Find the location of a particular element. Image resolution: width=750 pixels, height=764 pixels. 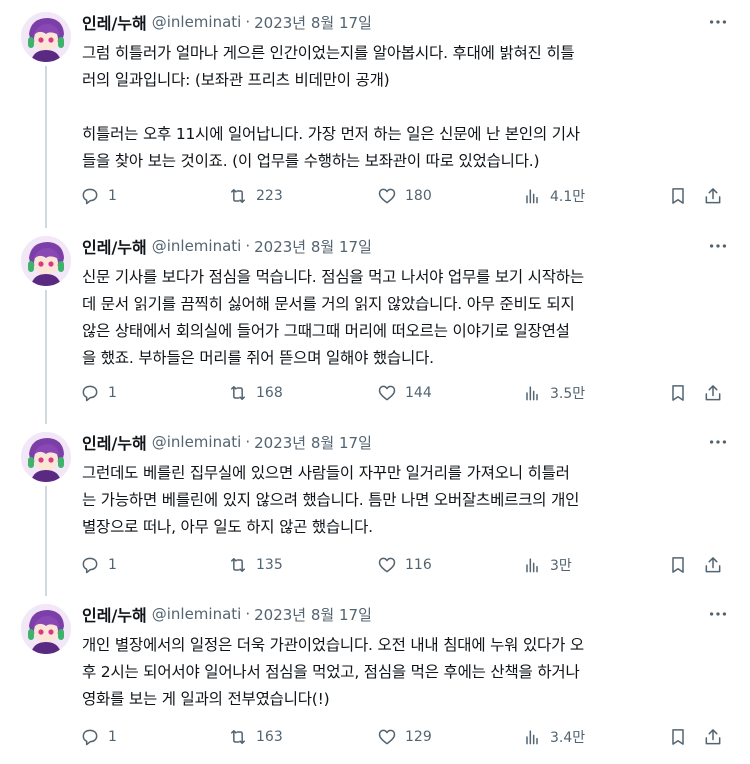

like-count: 180 is located at coordinates (418, 196).